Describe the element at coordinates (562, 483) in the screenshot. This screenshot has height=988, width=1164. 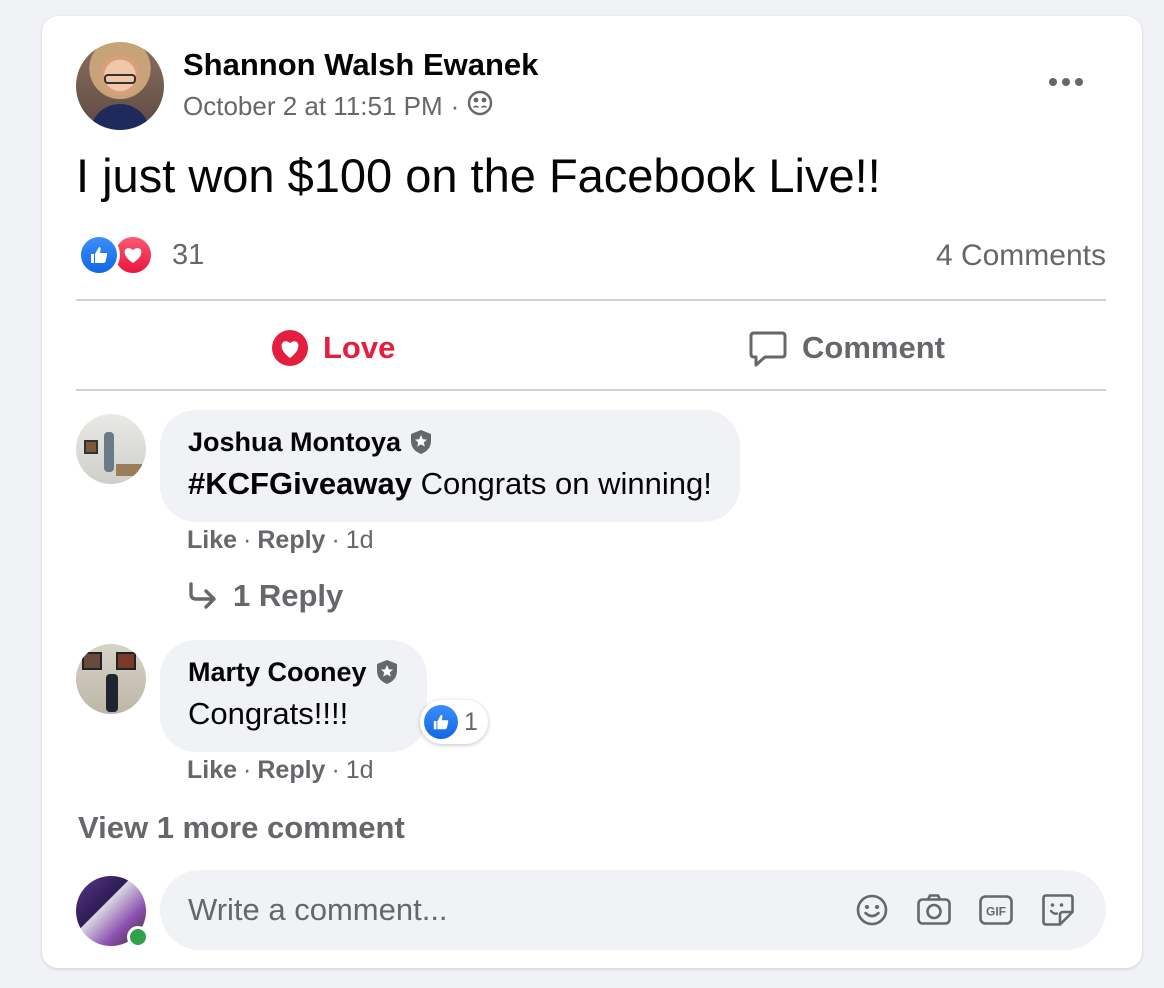
I see `comment-body: Congrats on winning!` at that location.